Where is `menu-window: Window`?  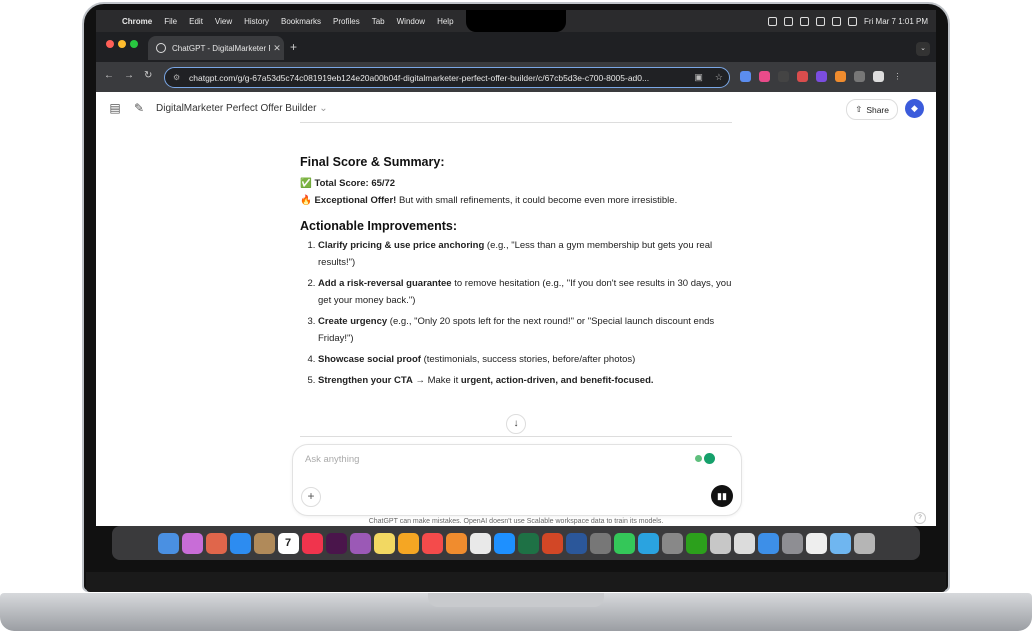 menu-window: Window is located at coordinates (411, 21).